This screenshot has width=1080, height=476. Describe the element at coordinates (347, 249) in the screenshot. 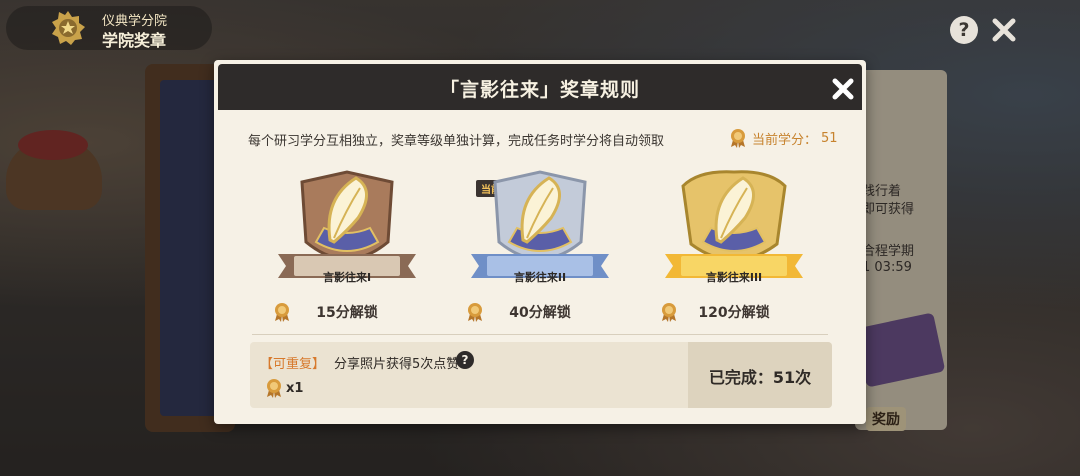

I see `badge-tier-1: 言影往来I 15分解锁` at that location.